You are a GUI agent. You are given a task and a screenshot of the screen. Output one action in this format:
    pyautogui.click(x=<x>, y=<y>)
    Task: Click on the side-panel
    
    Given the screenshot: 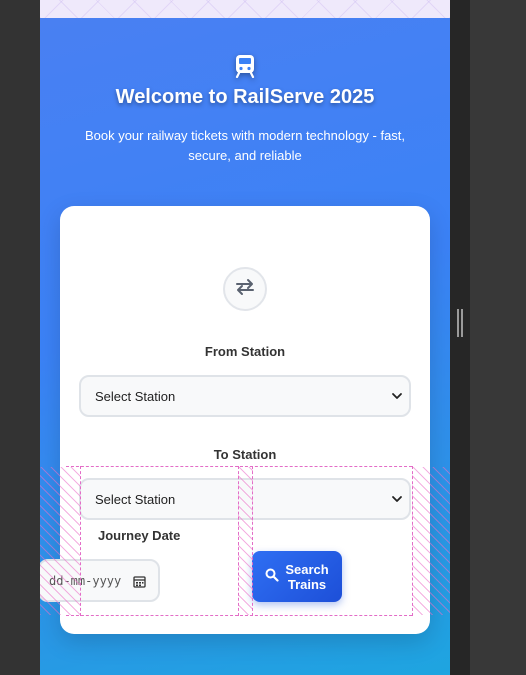 What is the action you would take?
    pyautogui.click(x=498, y=337)
    